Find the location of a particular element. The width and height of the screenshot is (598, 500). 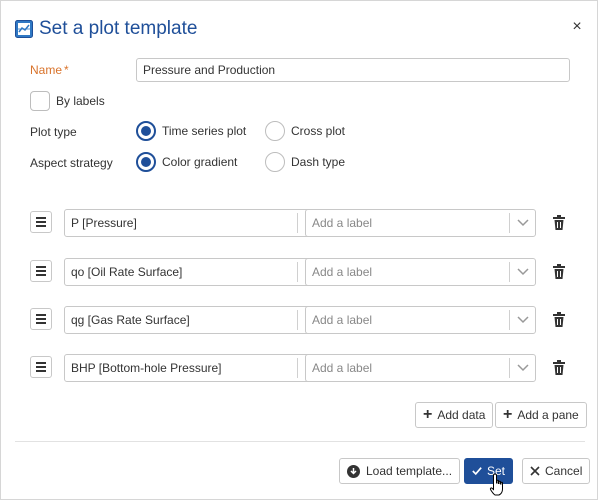

data-row: BHP [Bottom-hole Pressure] Add a label is located at coordinates (302, 368).